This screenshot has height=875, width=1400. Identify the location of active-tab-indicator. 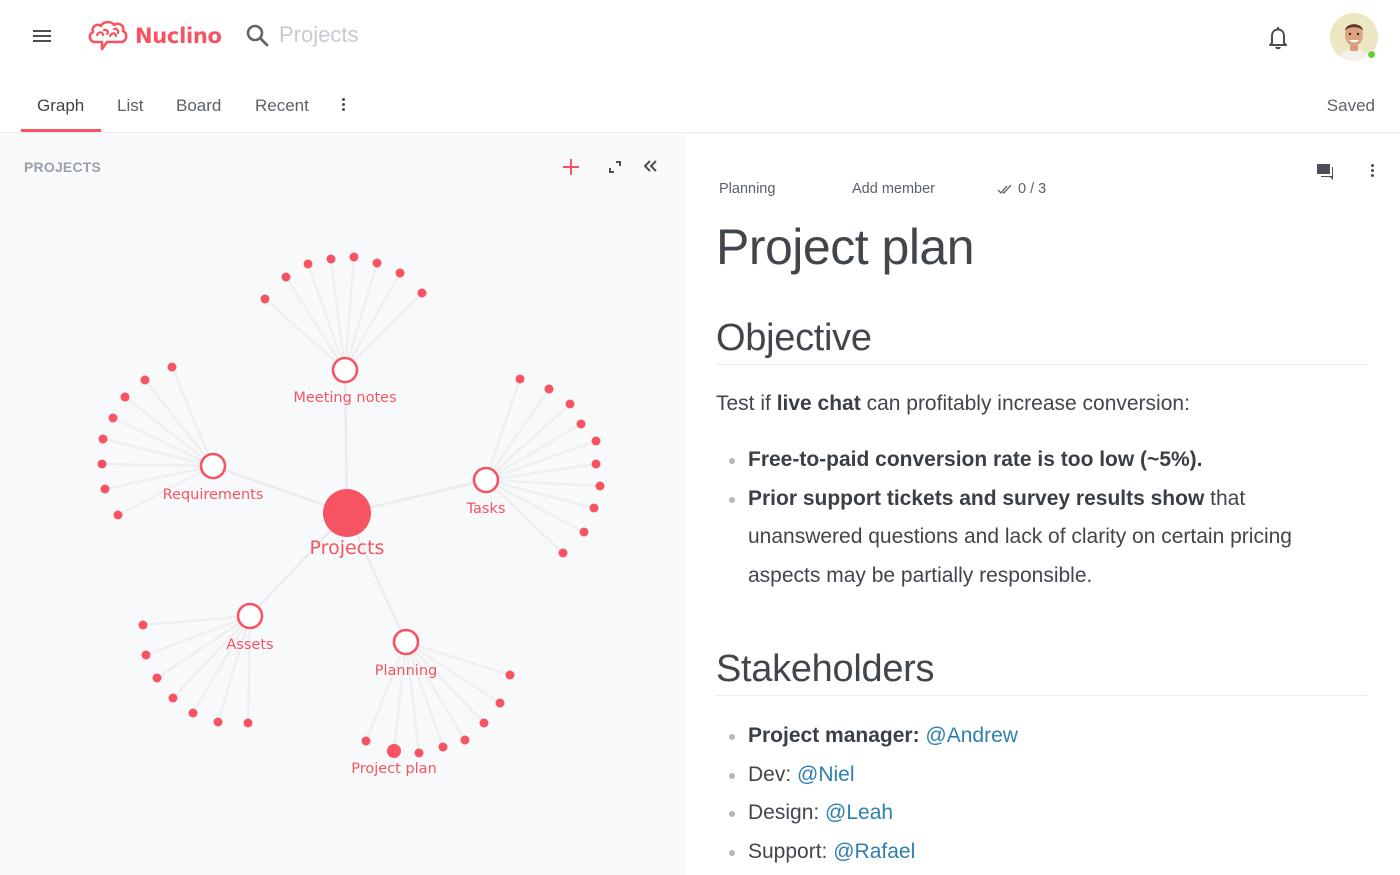
(61, 130).